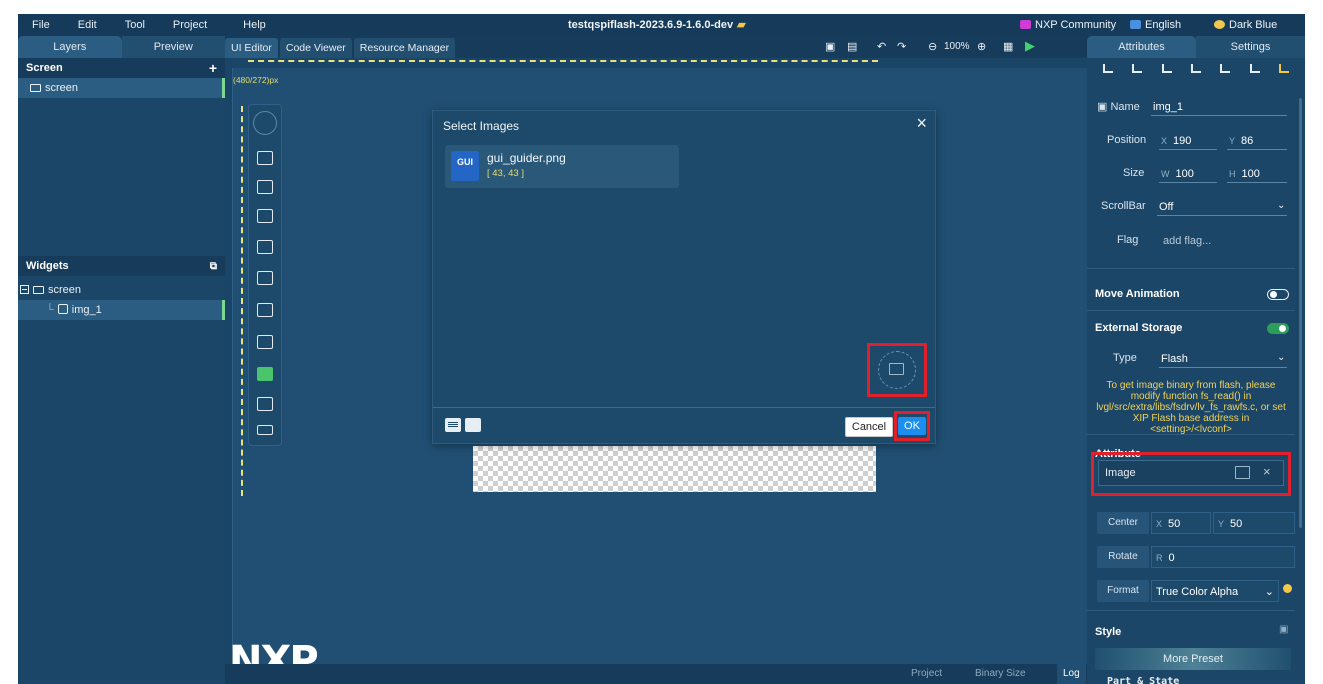 The image size is (1323, 684). I want to click on input-widget-icon, so click(265, 278).